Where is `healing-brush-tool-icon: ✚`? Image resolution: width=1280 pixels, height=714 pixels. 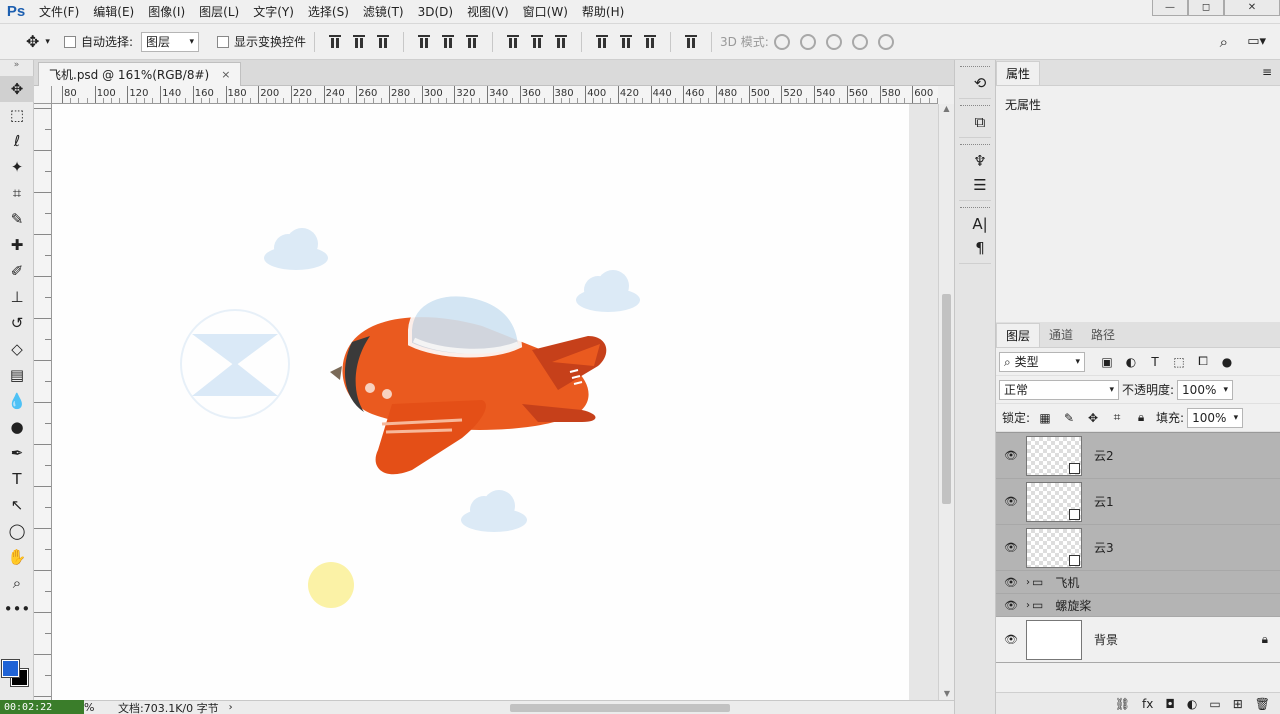
healing-brush-tool-icon: ✚ is located at coordinates (17, 245).